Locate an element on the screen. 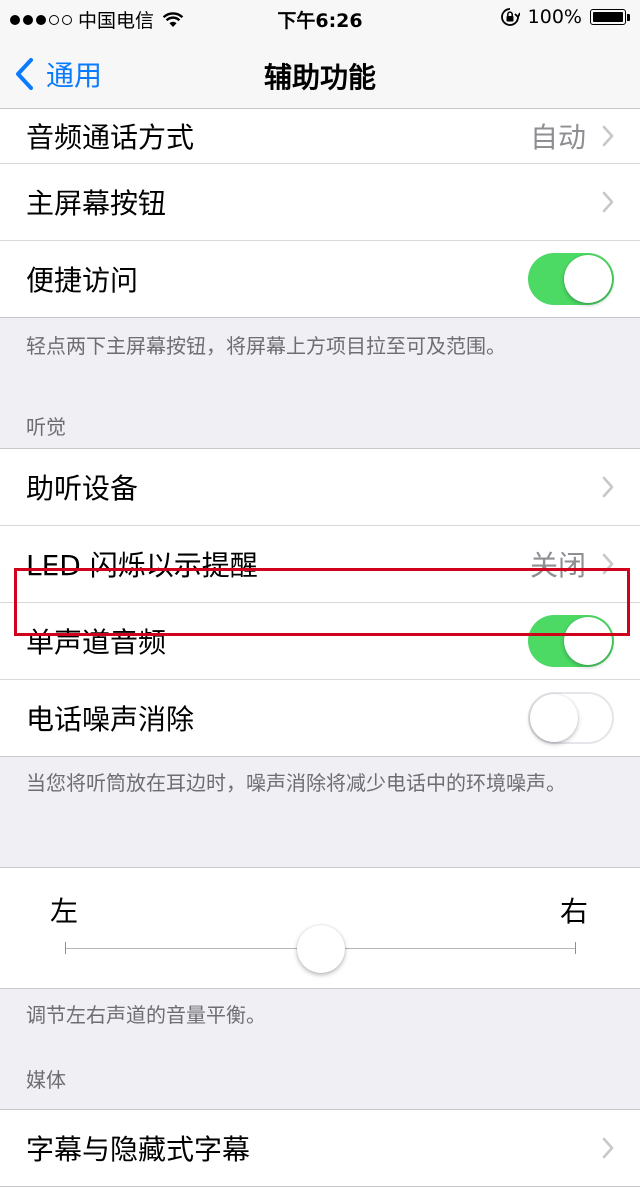 The image size is (640, 1187). media-section-header: 媒体 is located at coordinates (46, 1080).